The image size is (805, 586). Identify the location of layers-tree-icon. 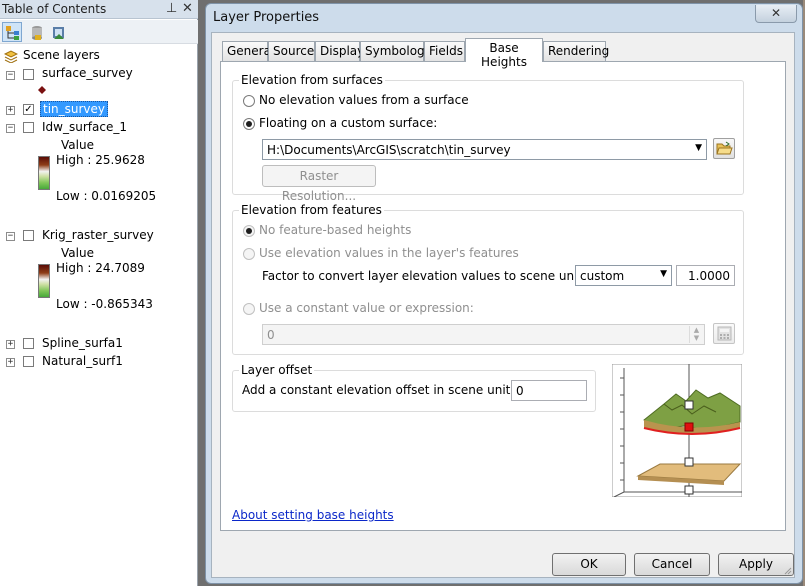
(12, 33).